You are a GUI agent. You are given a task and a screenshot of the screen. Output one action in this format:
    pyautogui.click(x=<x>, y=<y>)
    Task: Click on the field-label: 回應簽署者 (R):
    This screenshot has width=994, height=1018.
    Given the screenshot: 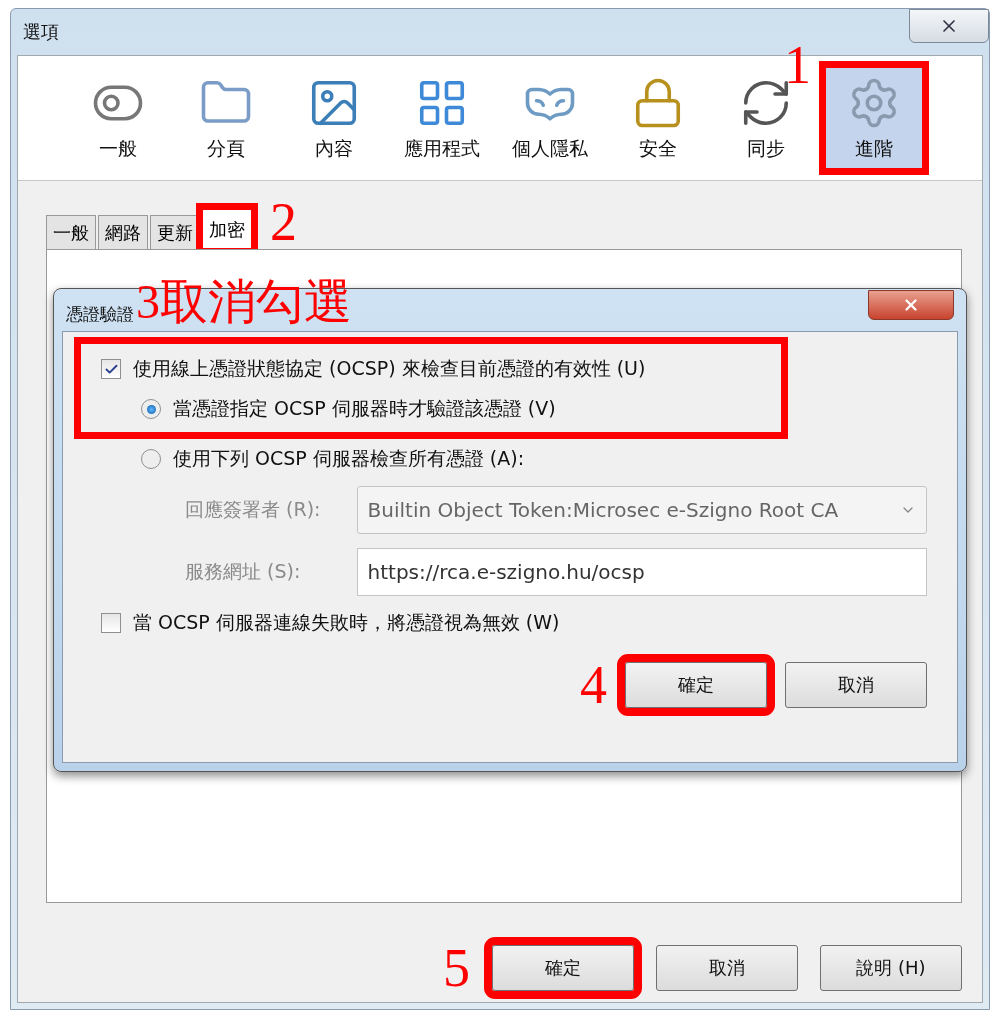 What is the action you would take?
    pyautogui.click(x=253, y=509)
    